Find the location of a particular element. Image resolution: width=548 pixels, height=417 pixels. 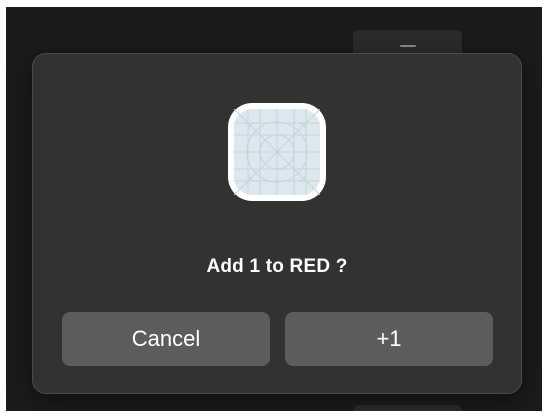

minus-icon is located at coordinates (408, 46).